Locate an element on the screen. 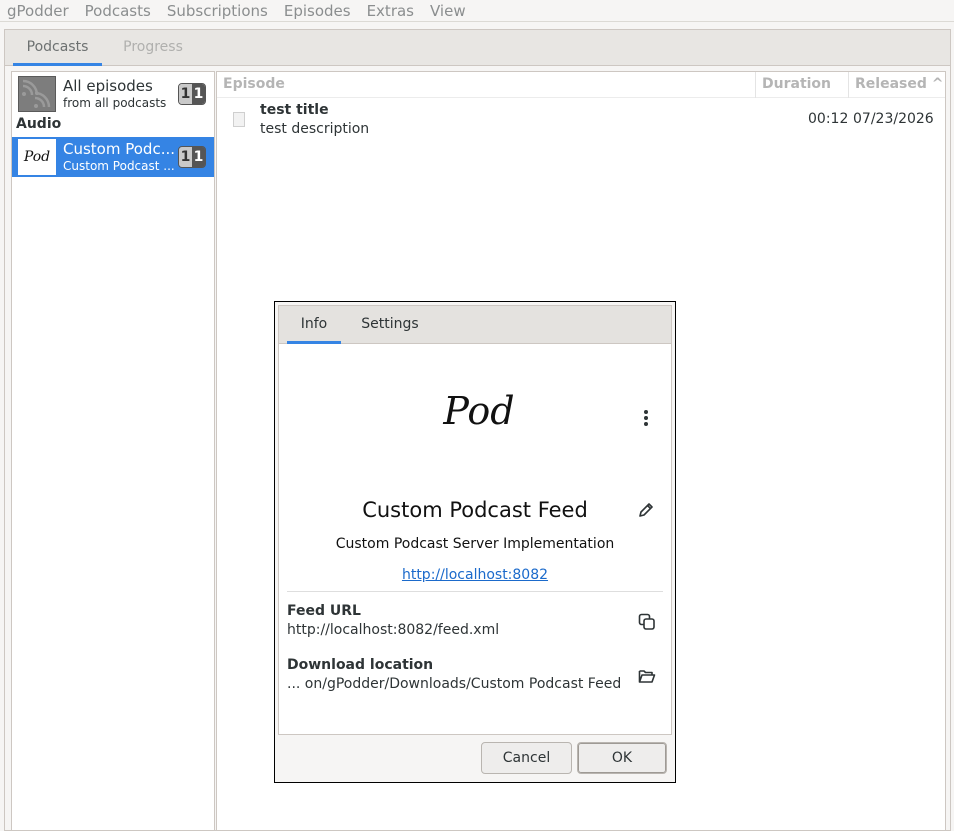 This screenshot has width=954, height=831. copy-icon is located at coordinates (647, 622).